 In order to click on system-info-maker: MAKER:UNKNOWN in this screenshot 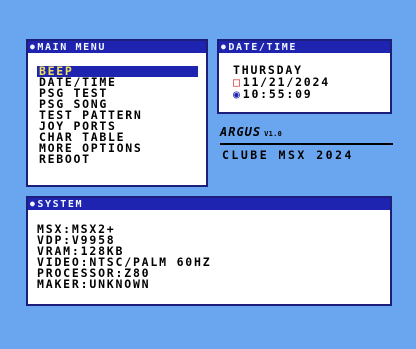, I will do `click(94, 284)`.